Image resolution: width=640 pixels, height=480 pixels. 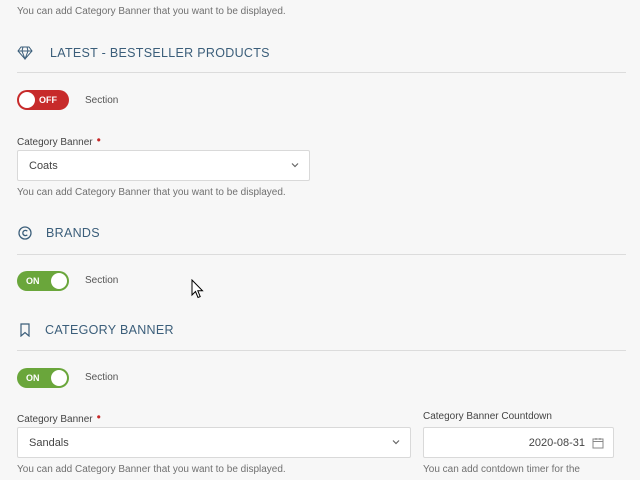 I want to click on category-banner-select: Coats, so click(x=163, y=165).